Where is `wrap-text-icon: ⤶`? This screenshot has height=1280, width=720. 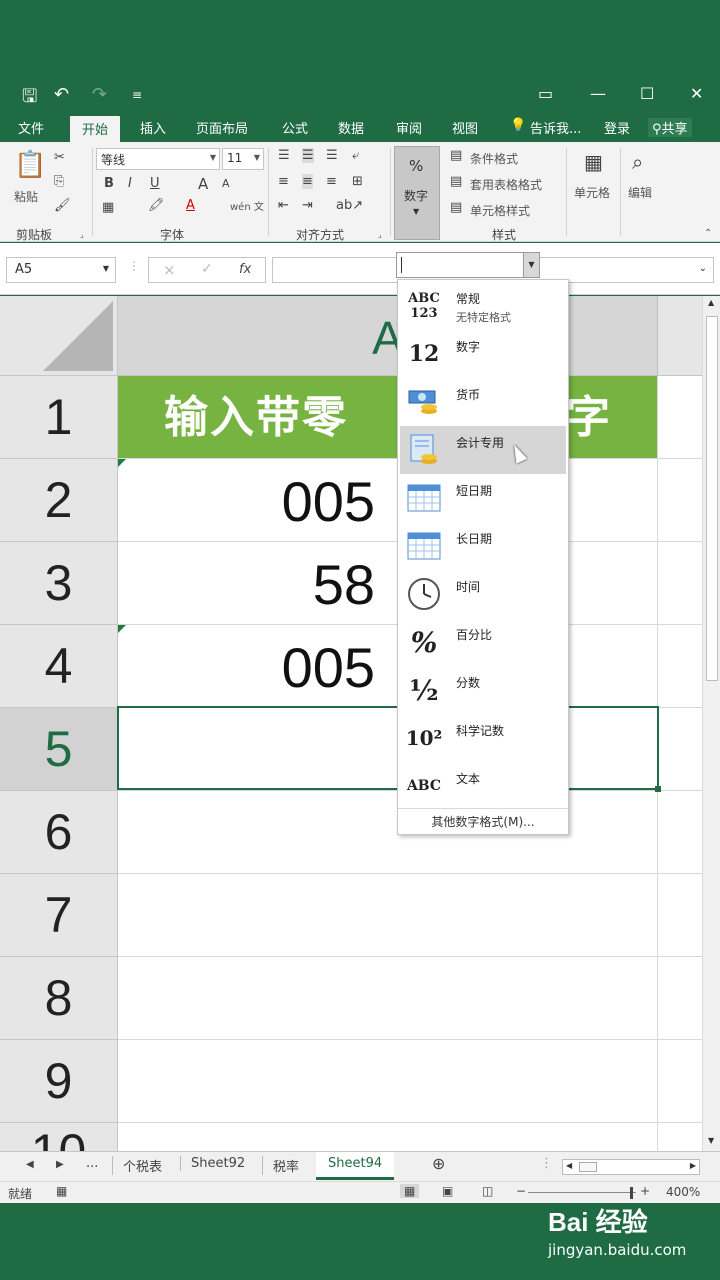
wrap-text-icon: ⤶ is located at coordinates (355, 155).